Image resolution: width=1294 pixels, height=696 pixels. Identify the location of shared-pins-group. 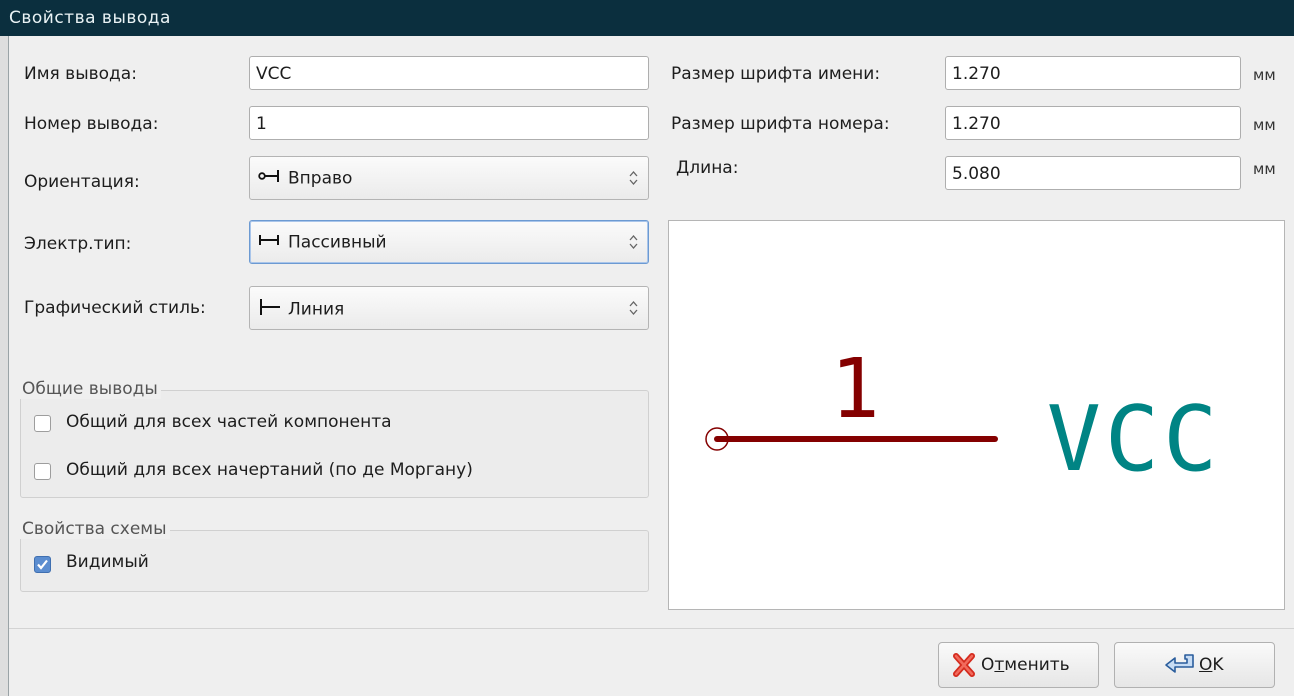
(334, 444).